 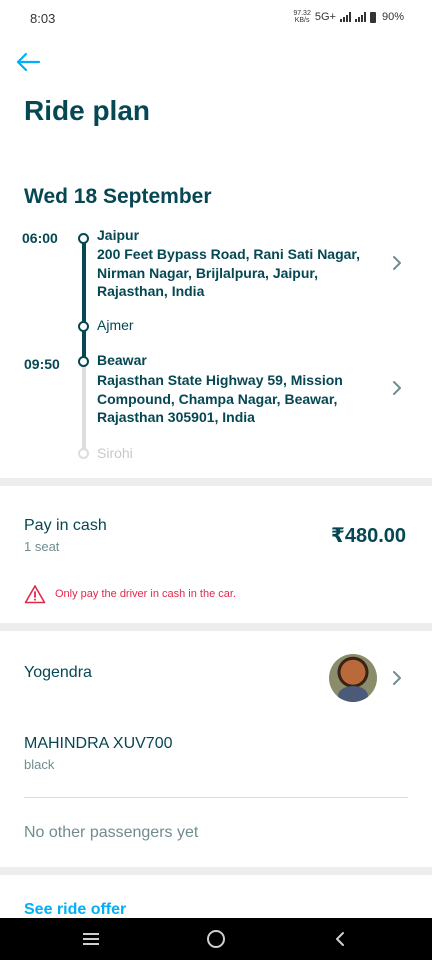 I want to click on cash-warning: Only pay the driver in cash in the car., so click(x=145, y=594).